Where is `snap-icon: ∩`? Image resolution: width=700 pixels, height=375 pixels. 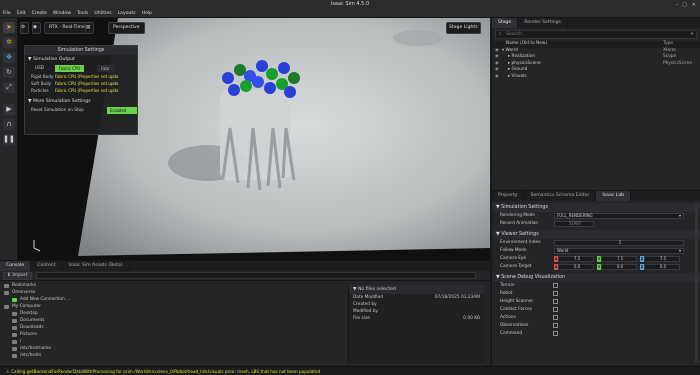
snap-icon: ∩ is located at coordinates (9, 124).